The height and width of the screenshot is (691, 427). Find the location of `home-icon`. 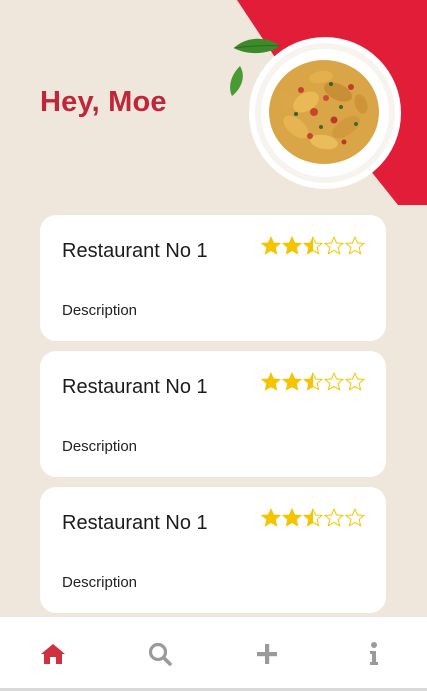

home-icon is located at coordinates (53, 654).